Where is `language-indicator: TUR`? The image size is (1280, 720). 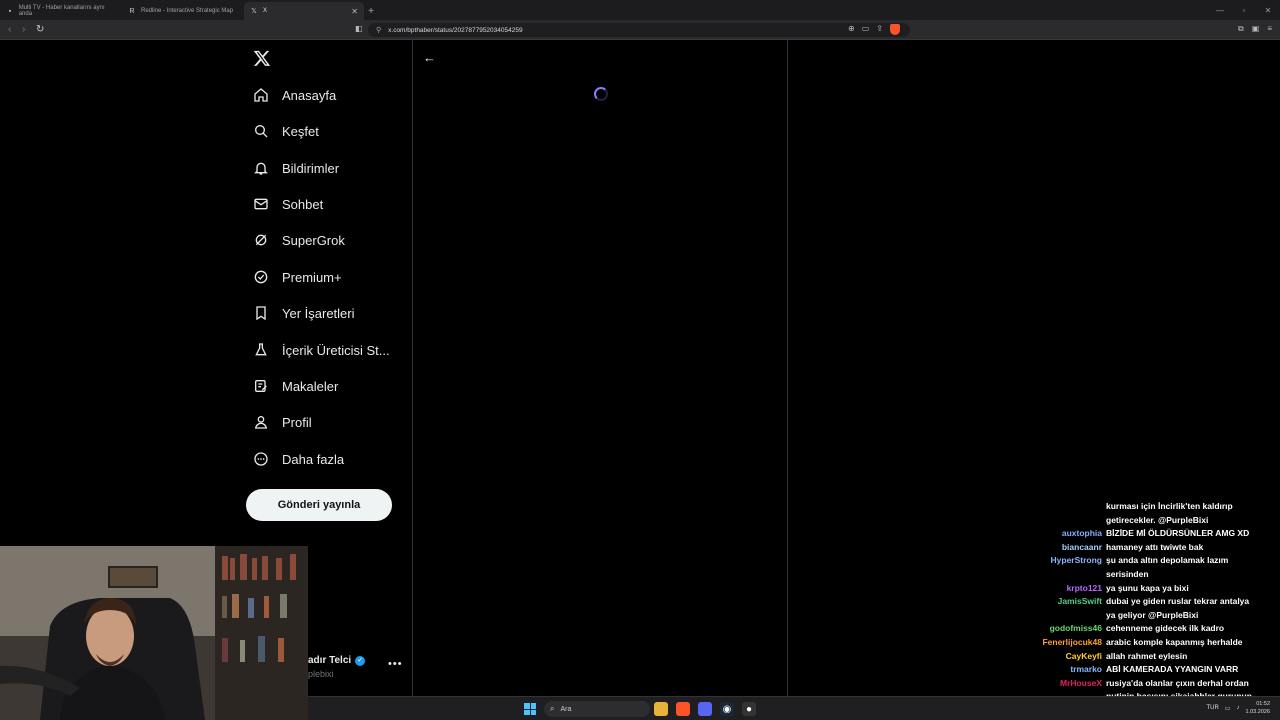
language-indicator: TUR is located at coordinates (1213, 708).